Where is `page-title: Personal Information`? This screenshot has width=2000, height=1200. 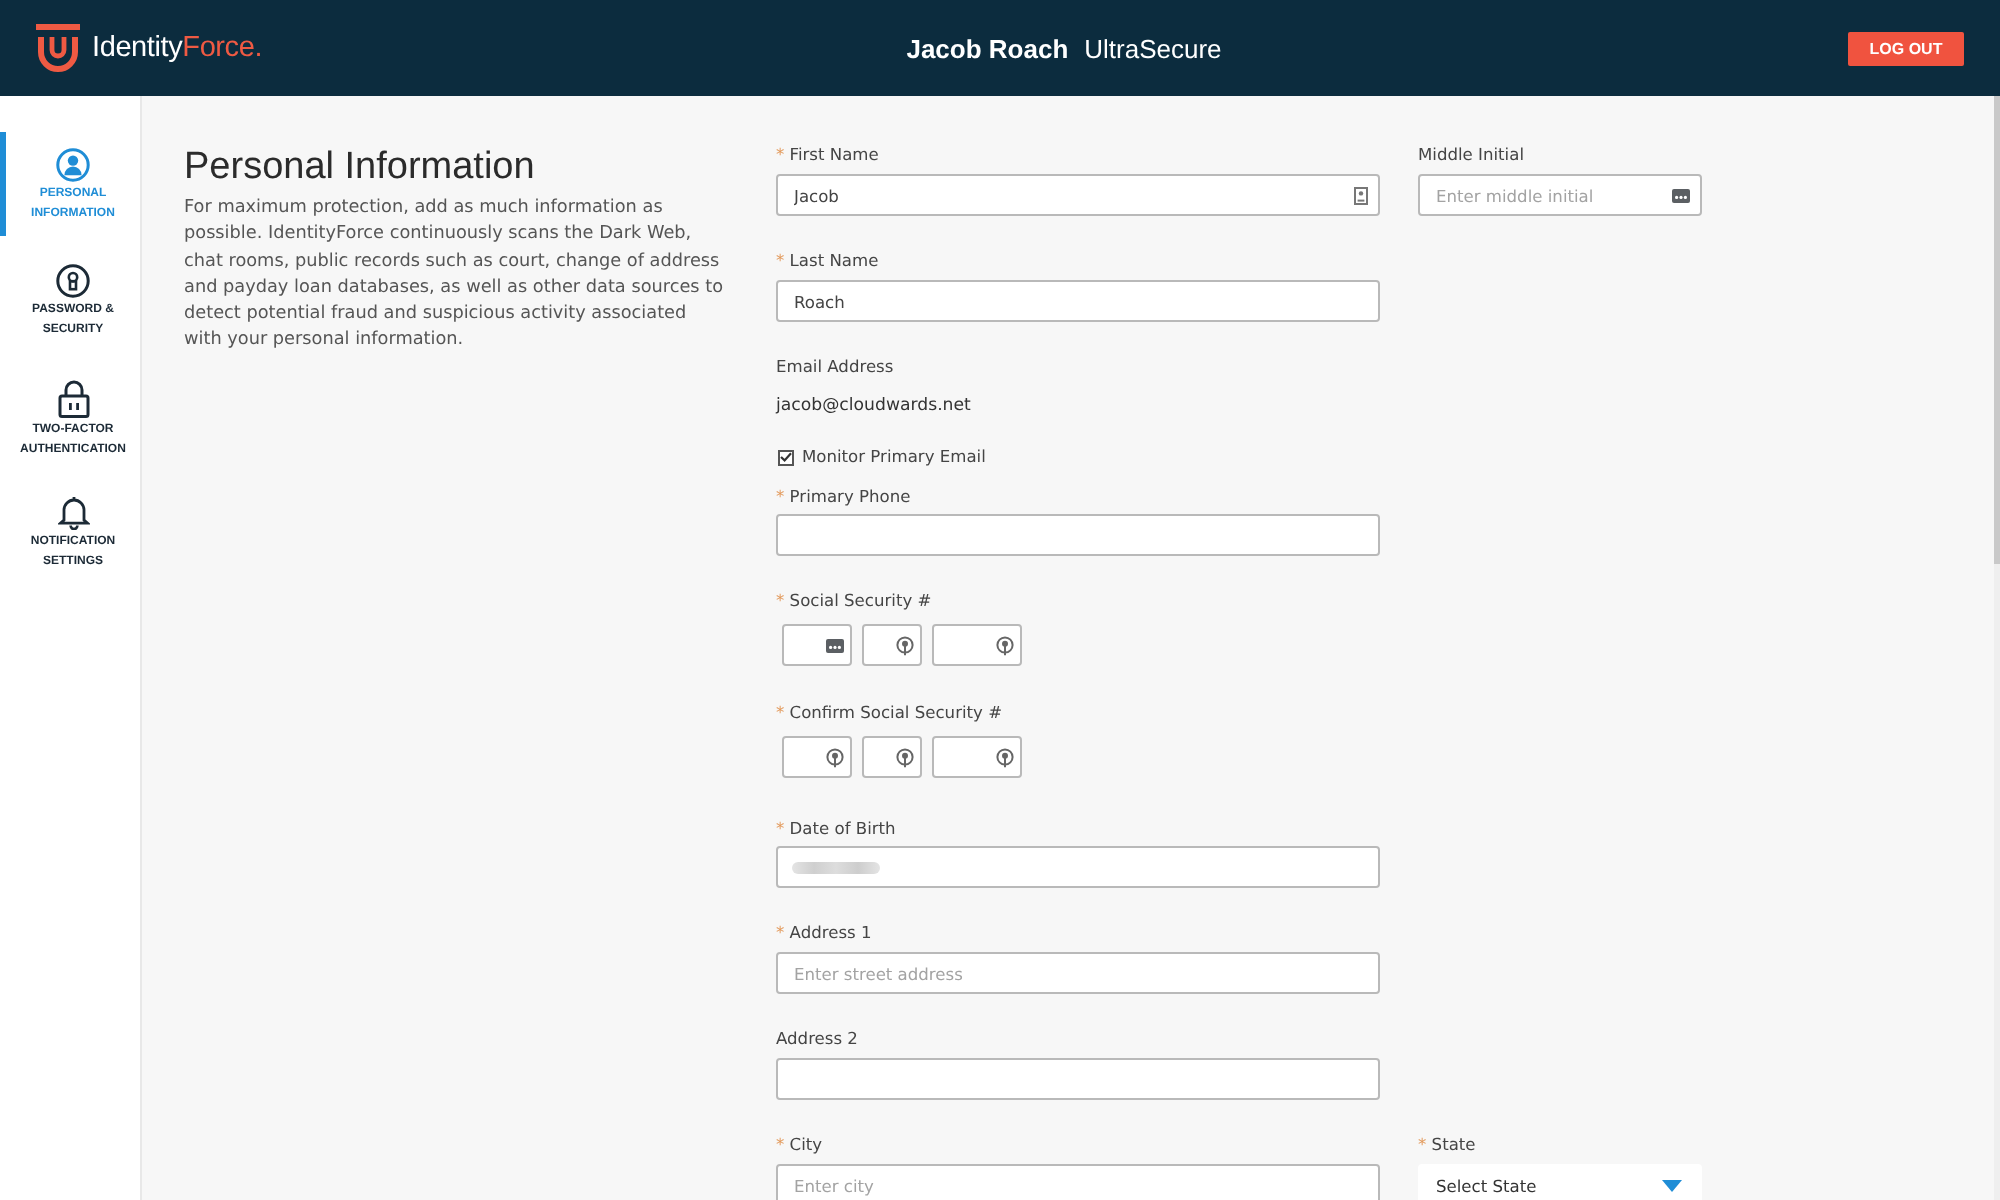
page-title: Personal Information is located at coordinates (360, 168).